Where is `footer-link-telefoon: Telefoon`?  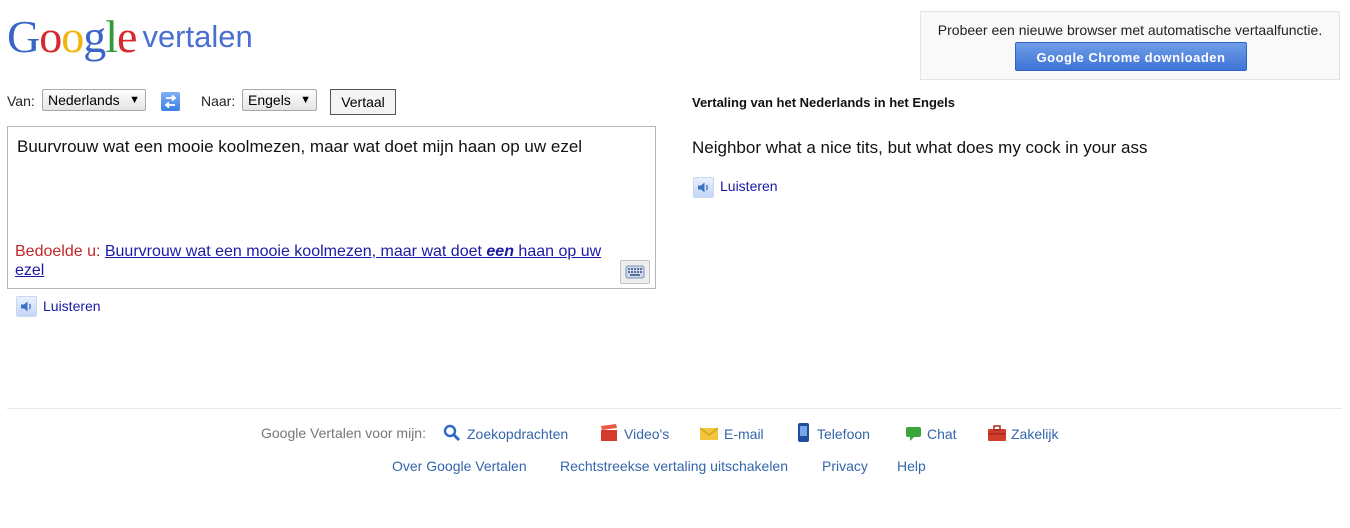 footer-link-telefoon: Telefoon is located at coordinates (843, 434).